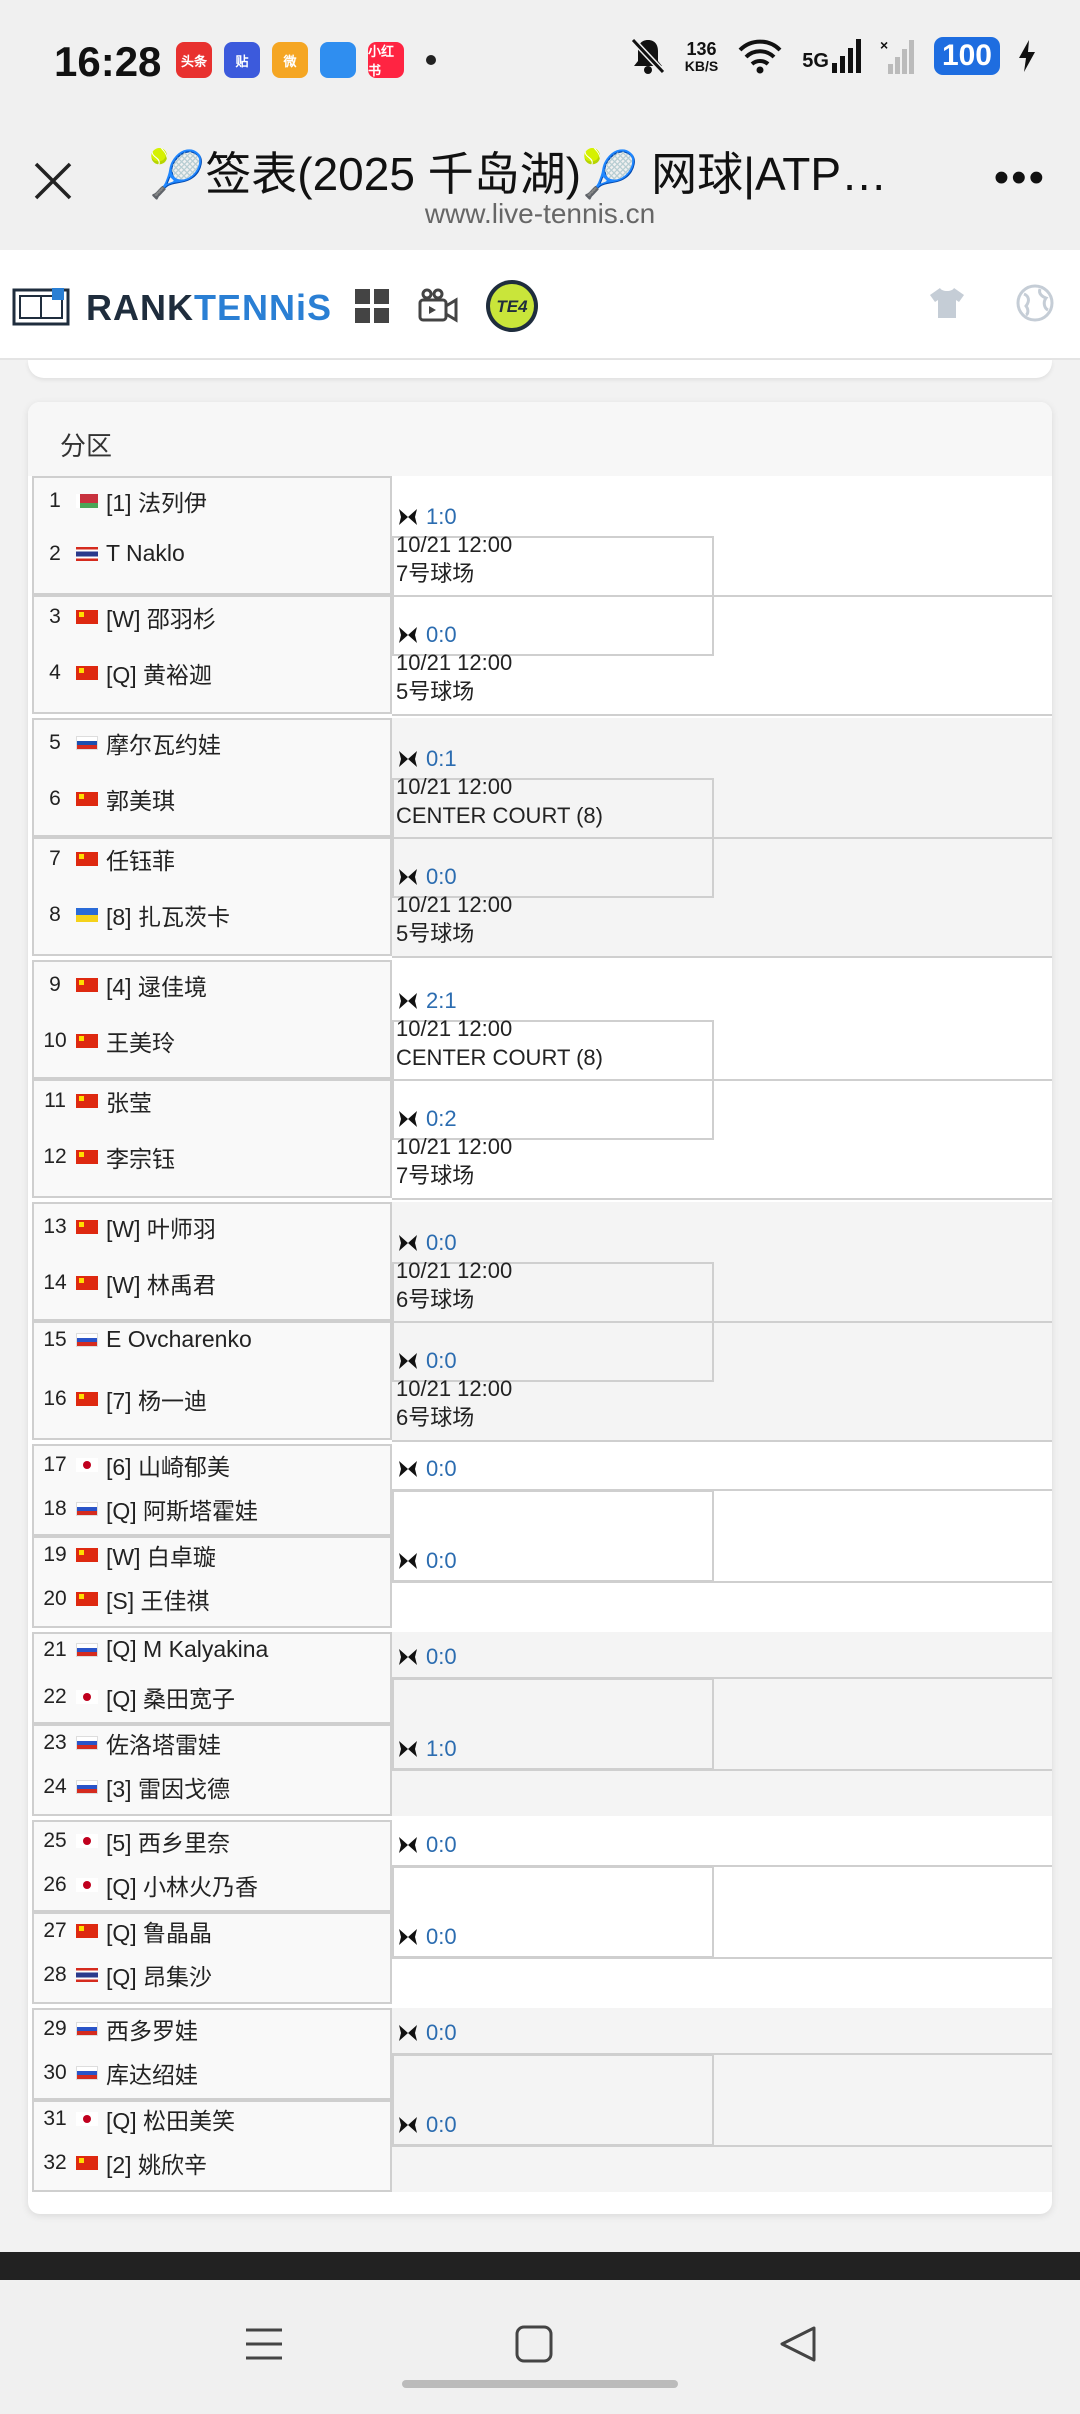  Describe the element at coordinates (499, 759) in the screenshot. I see `match-score: 0:1` at that location.